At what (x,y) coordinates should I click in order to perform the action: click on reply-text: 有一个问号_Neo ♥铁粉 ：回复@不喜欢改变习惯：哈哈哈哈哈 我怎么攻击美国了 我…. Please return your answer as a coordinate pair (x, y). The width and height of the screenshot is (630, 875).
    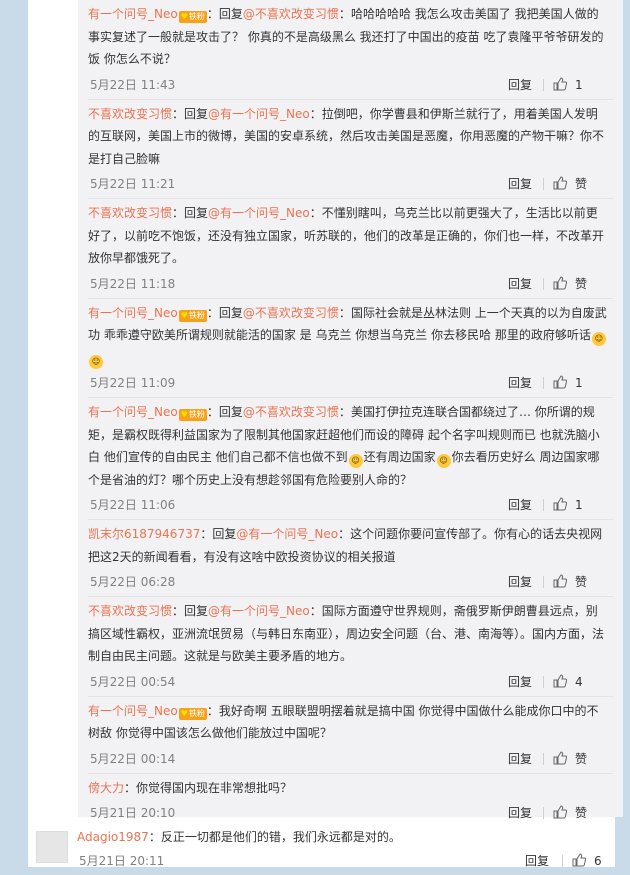
    Looking at the image, I should click on (346, 36).